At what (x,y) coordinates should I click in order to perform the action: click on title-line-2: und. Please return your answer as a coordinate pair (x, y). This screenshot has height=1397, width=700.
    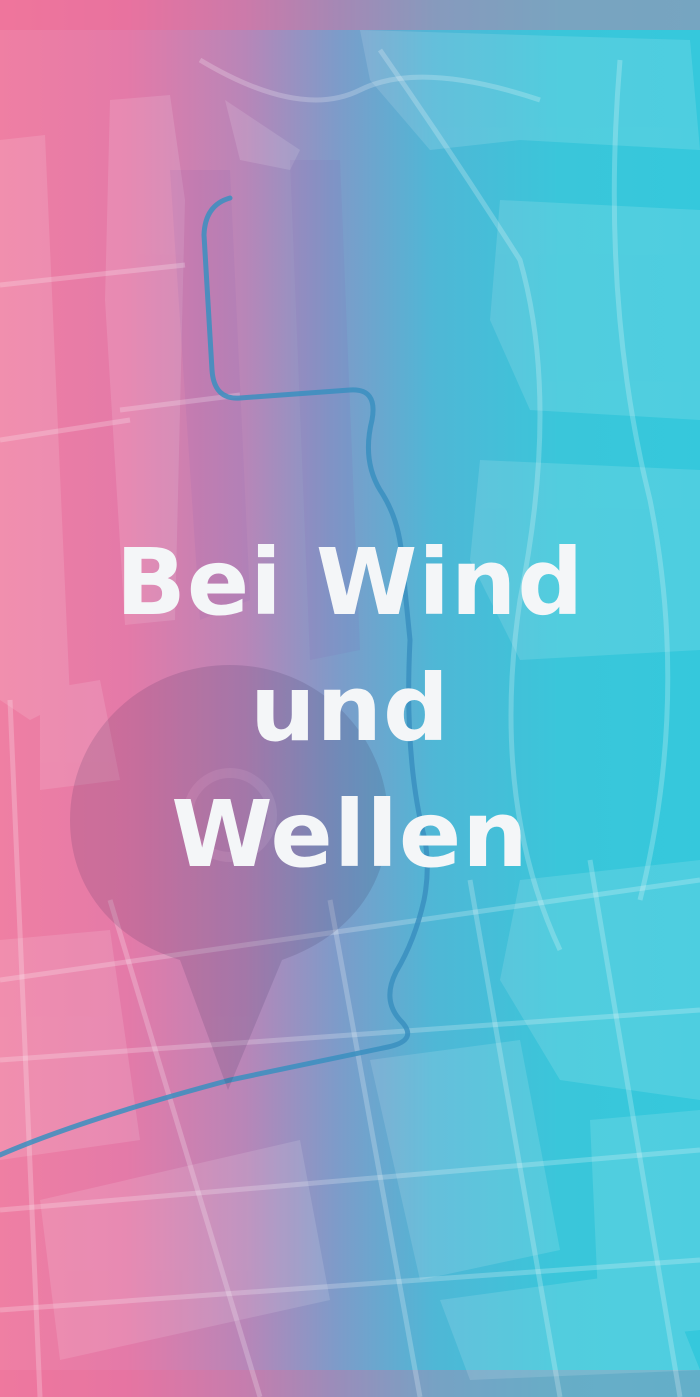
    Looking at the image, I should click on (350, 708).